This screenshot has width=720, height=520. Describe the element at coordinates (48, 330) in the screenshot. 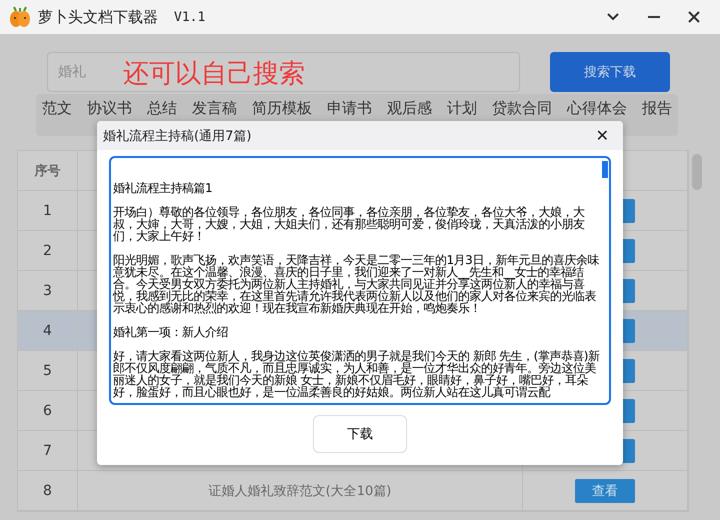

I see `row-number: 4` at that location.